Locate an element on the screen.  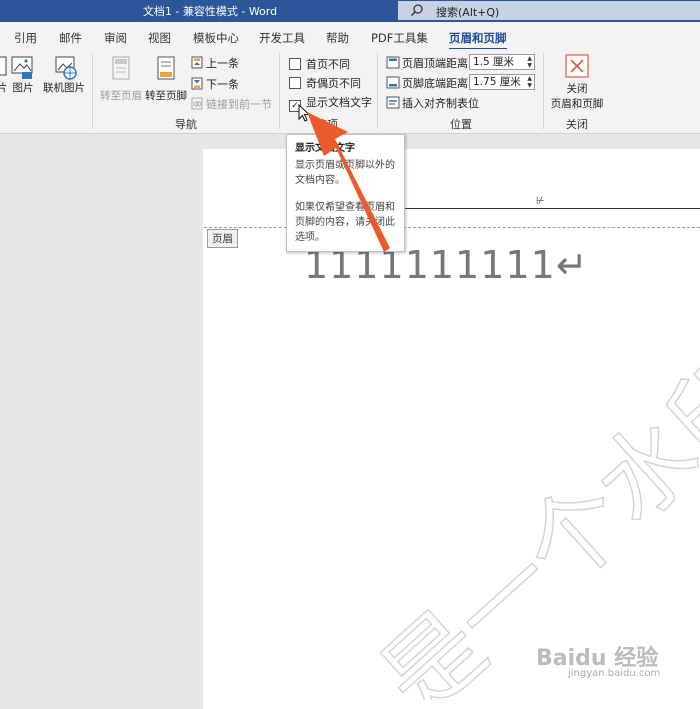
goto-header-button: 转至页眉 is located at coordinates (121, 78).